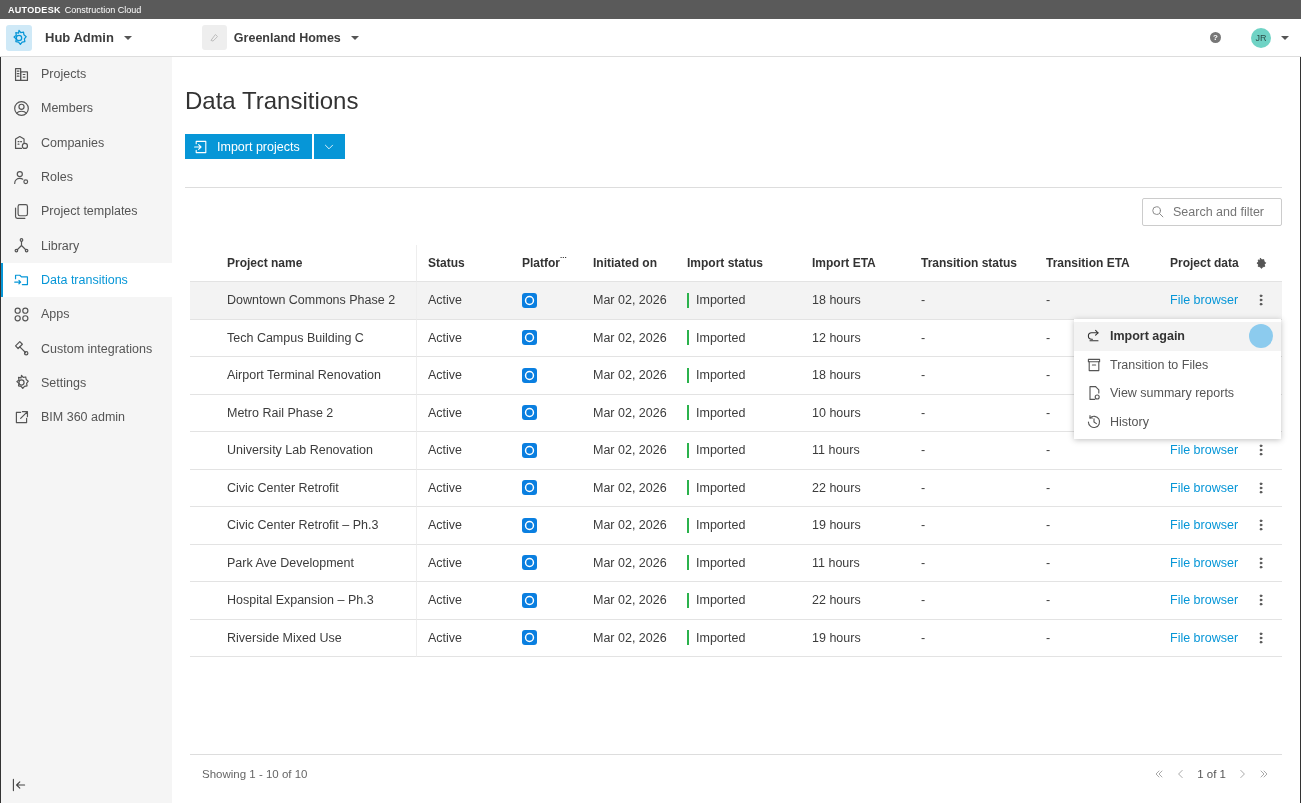 The image size is (1301, 803). What do you see at coordinates (304, 375) in the screenshot?
I see `table-cell: Airport Terminal Renovation` at bounding box center [304, 375].